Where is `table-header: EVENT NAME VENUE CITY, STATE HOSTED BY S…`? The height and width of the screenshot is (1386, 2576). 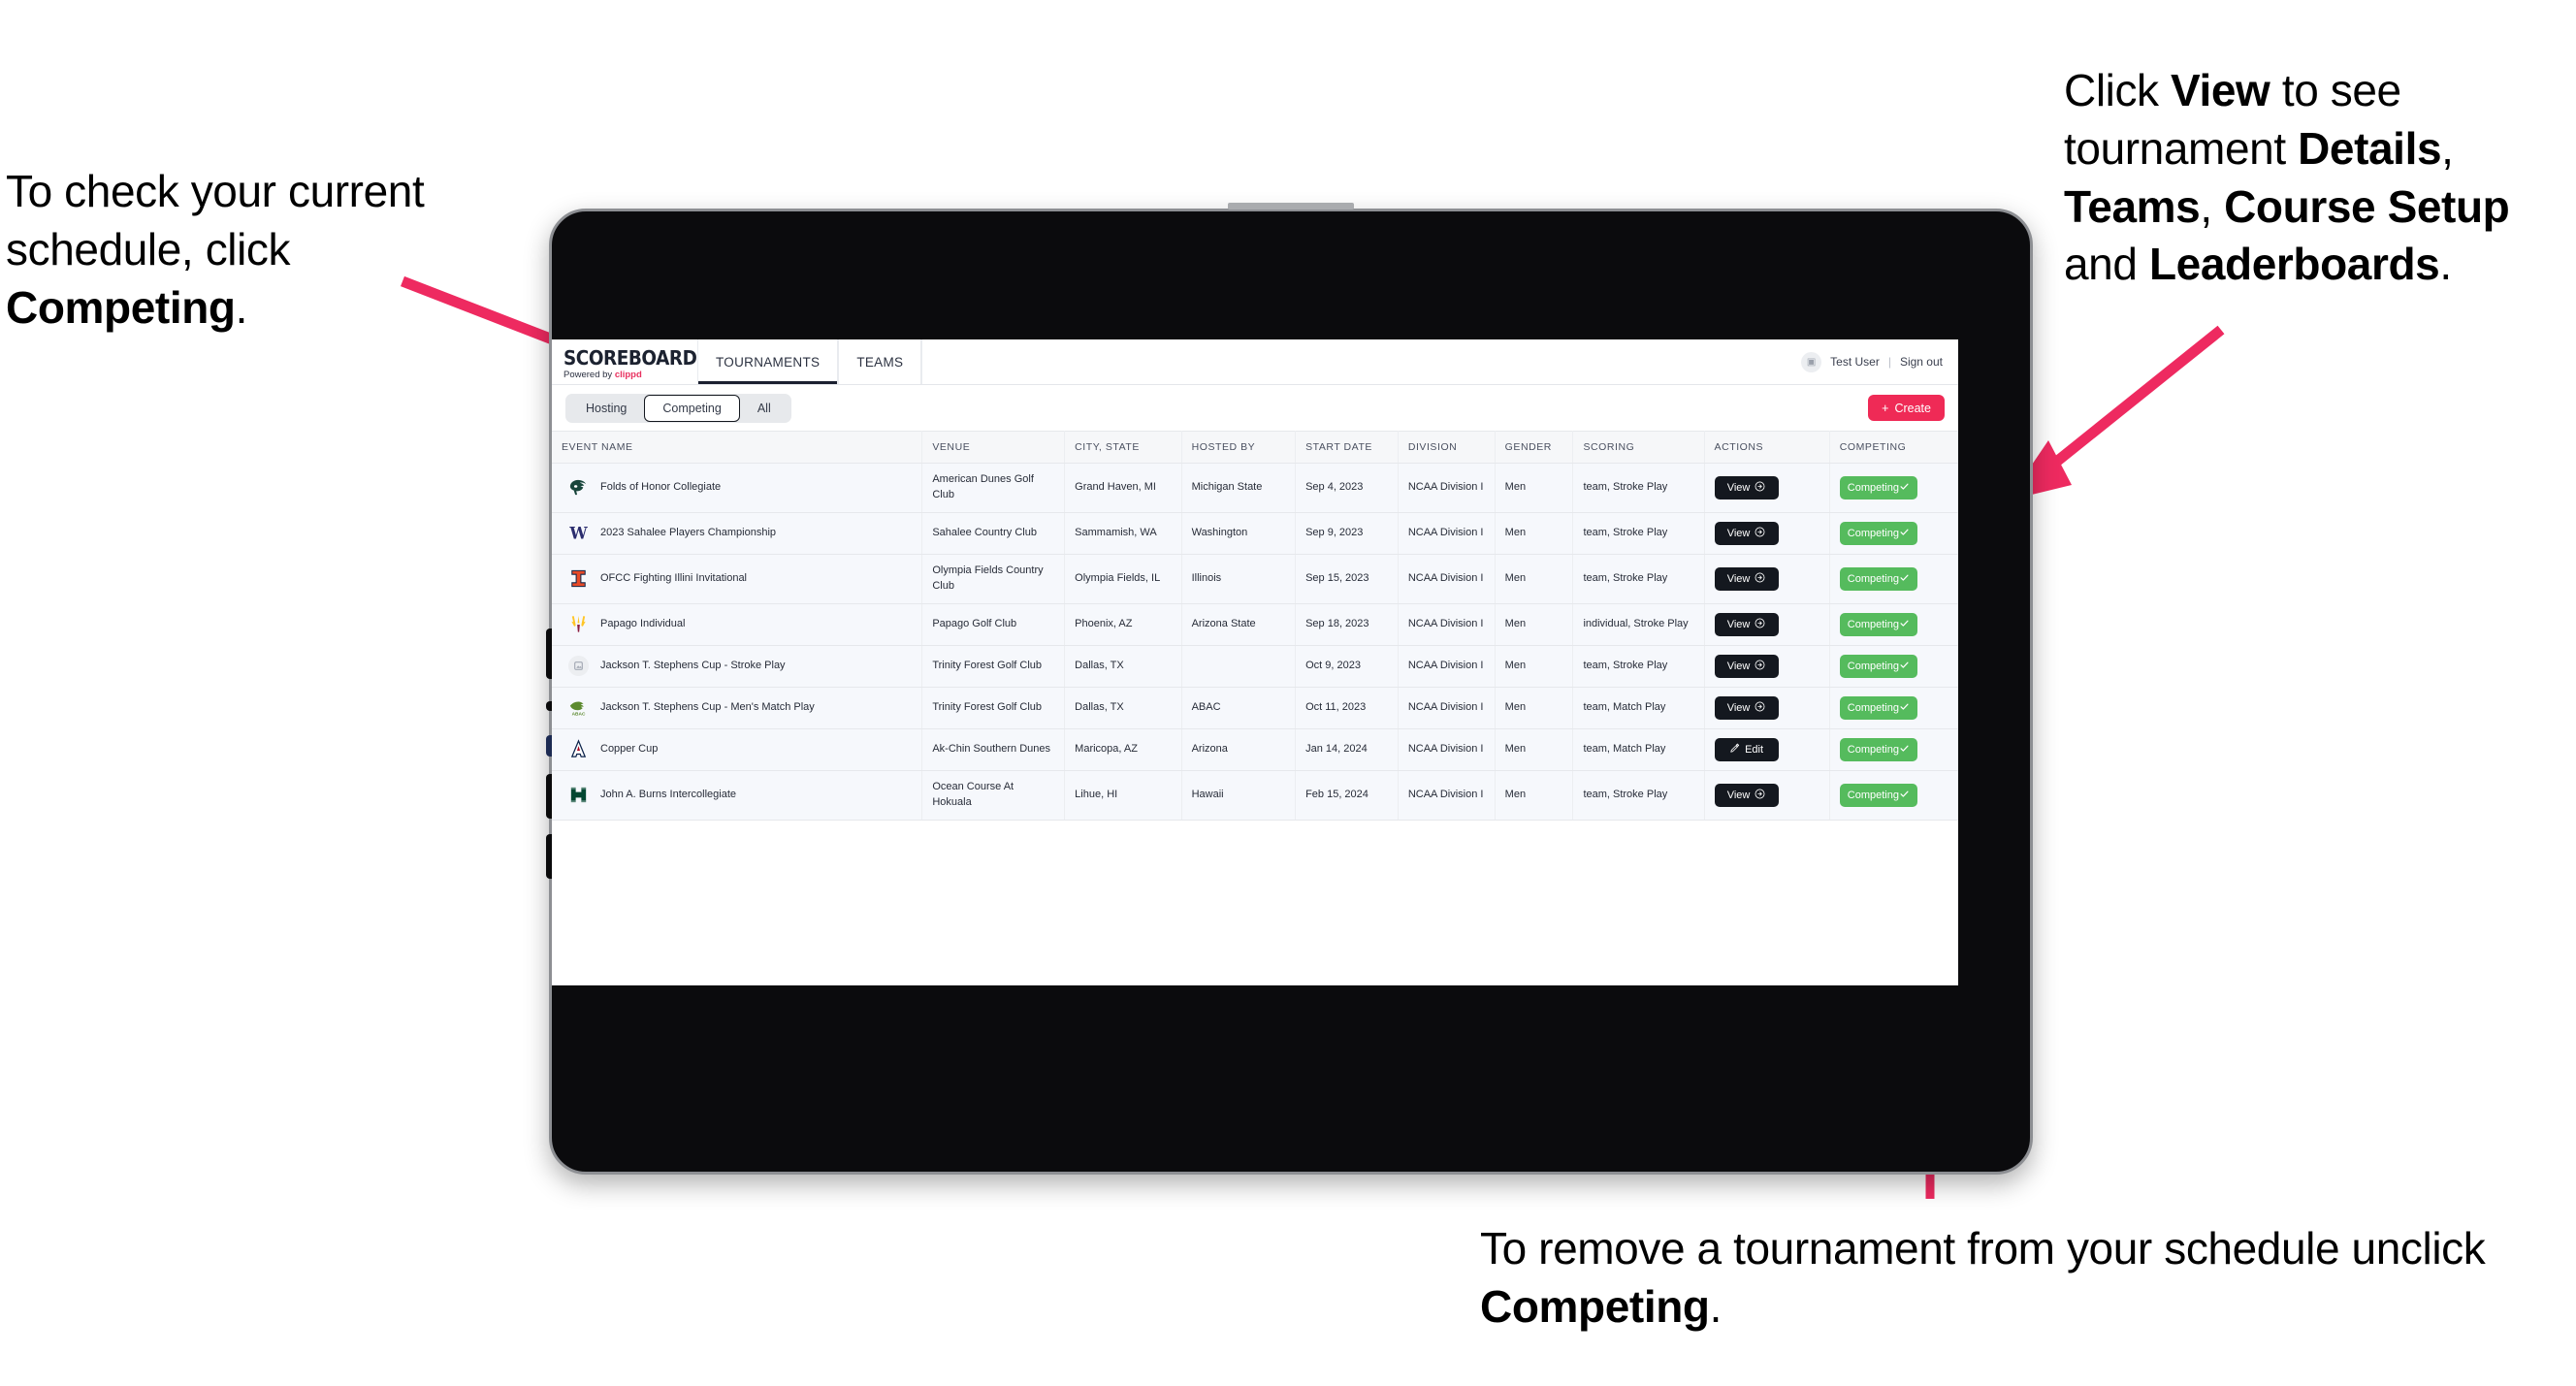 table-header: EVENT NAME VENUE CITY, STATE HOSTED BY S… is located at coordinates (1255, 447).